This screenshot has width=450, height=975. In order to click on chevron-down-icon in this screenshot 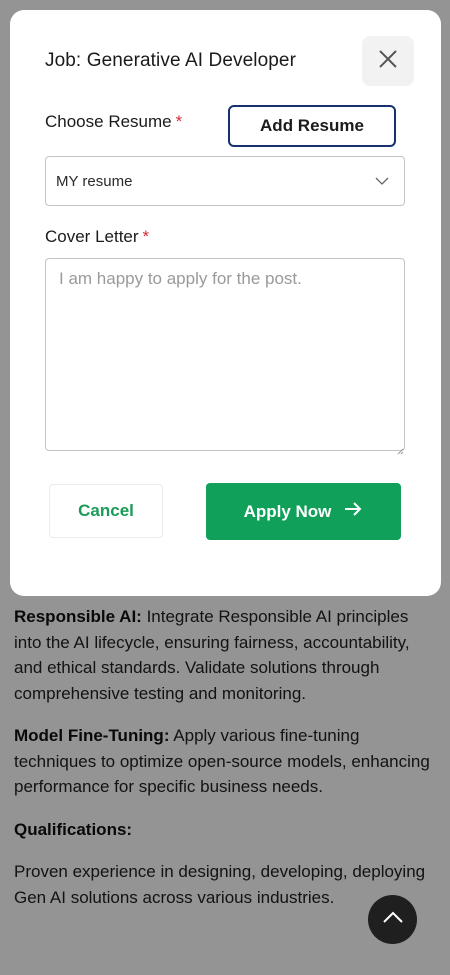, I will do `click(382, 181)`.